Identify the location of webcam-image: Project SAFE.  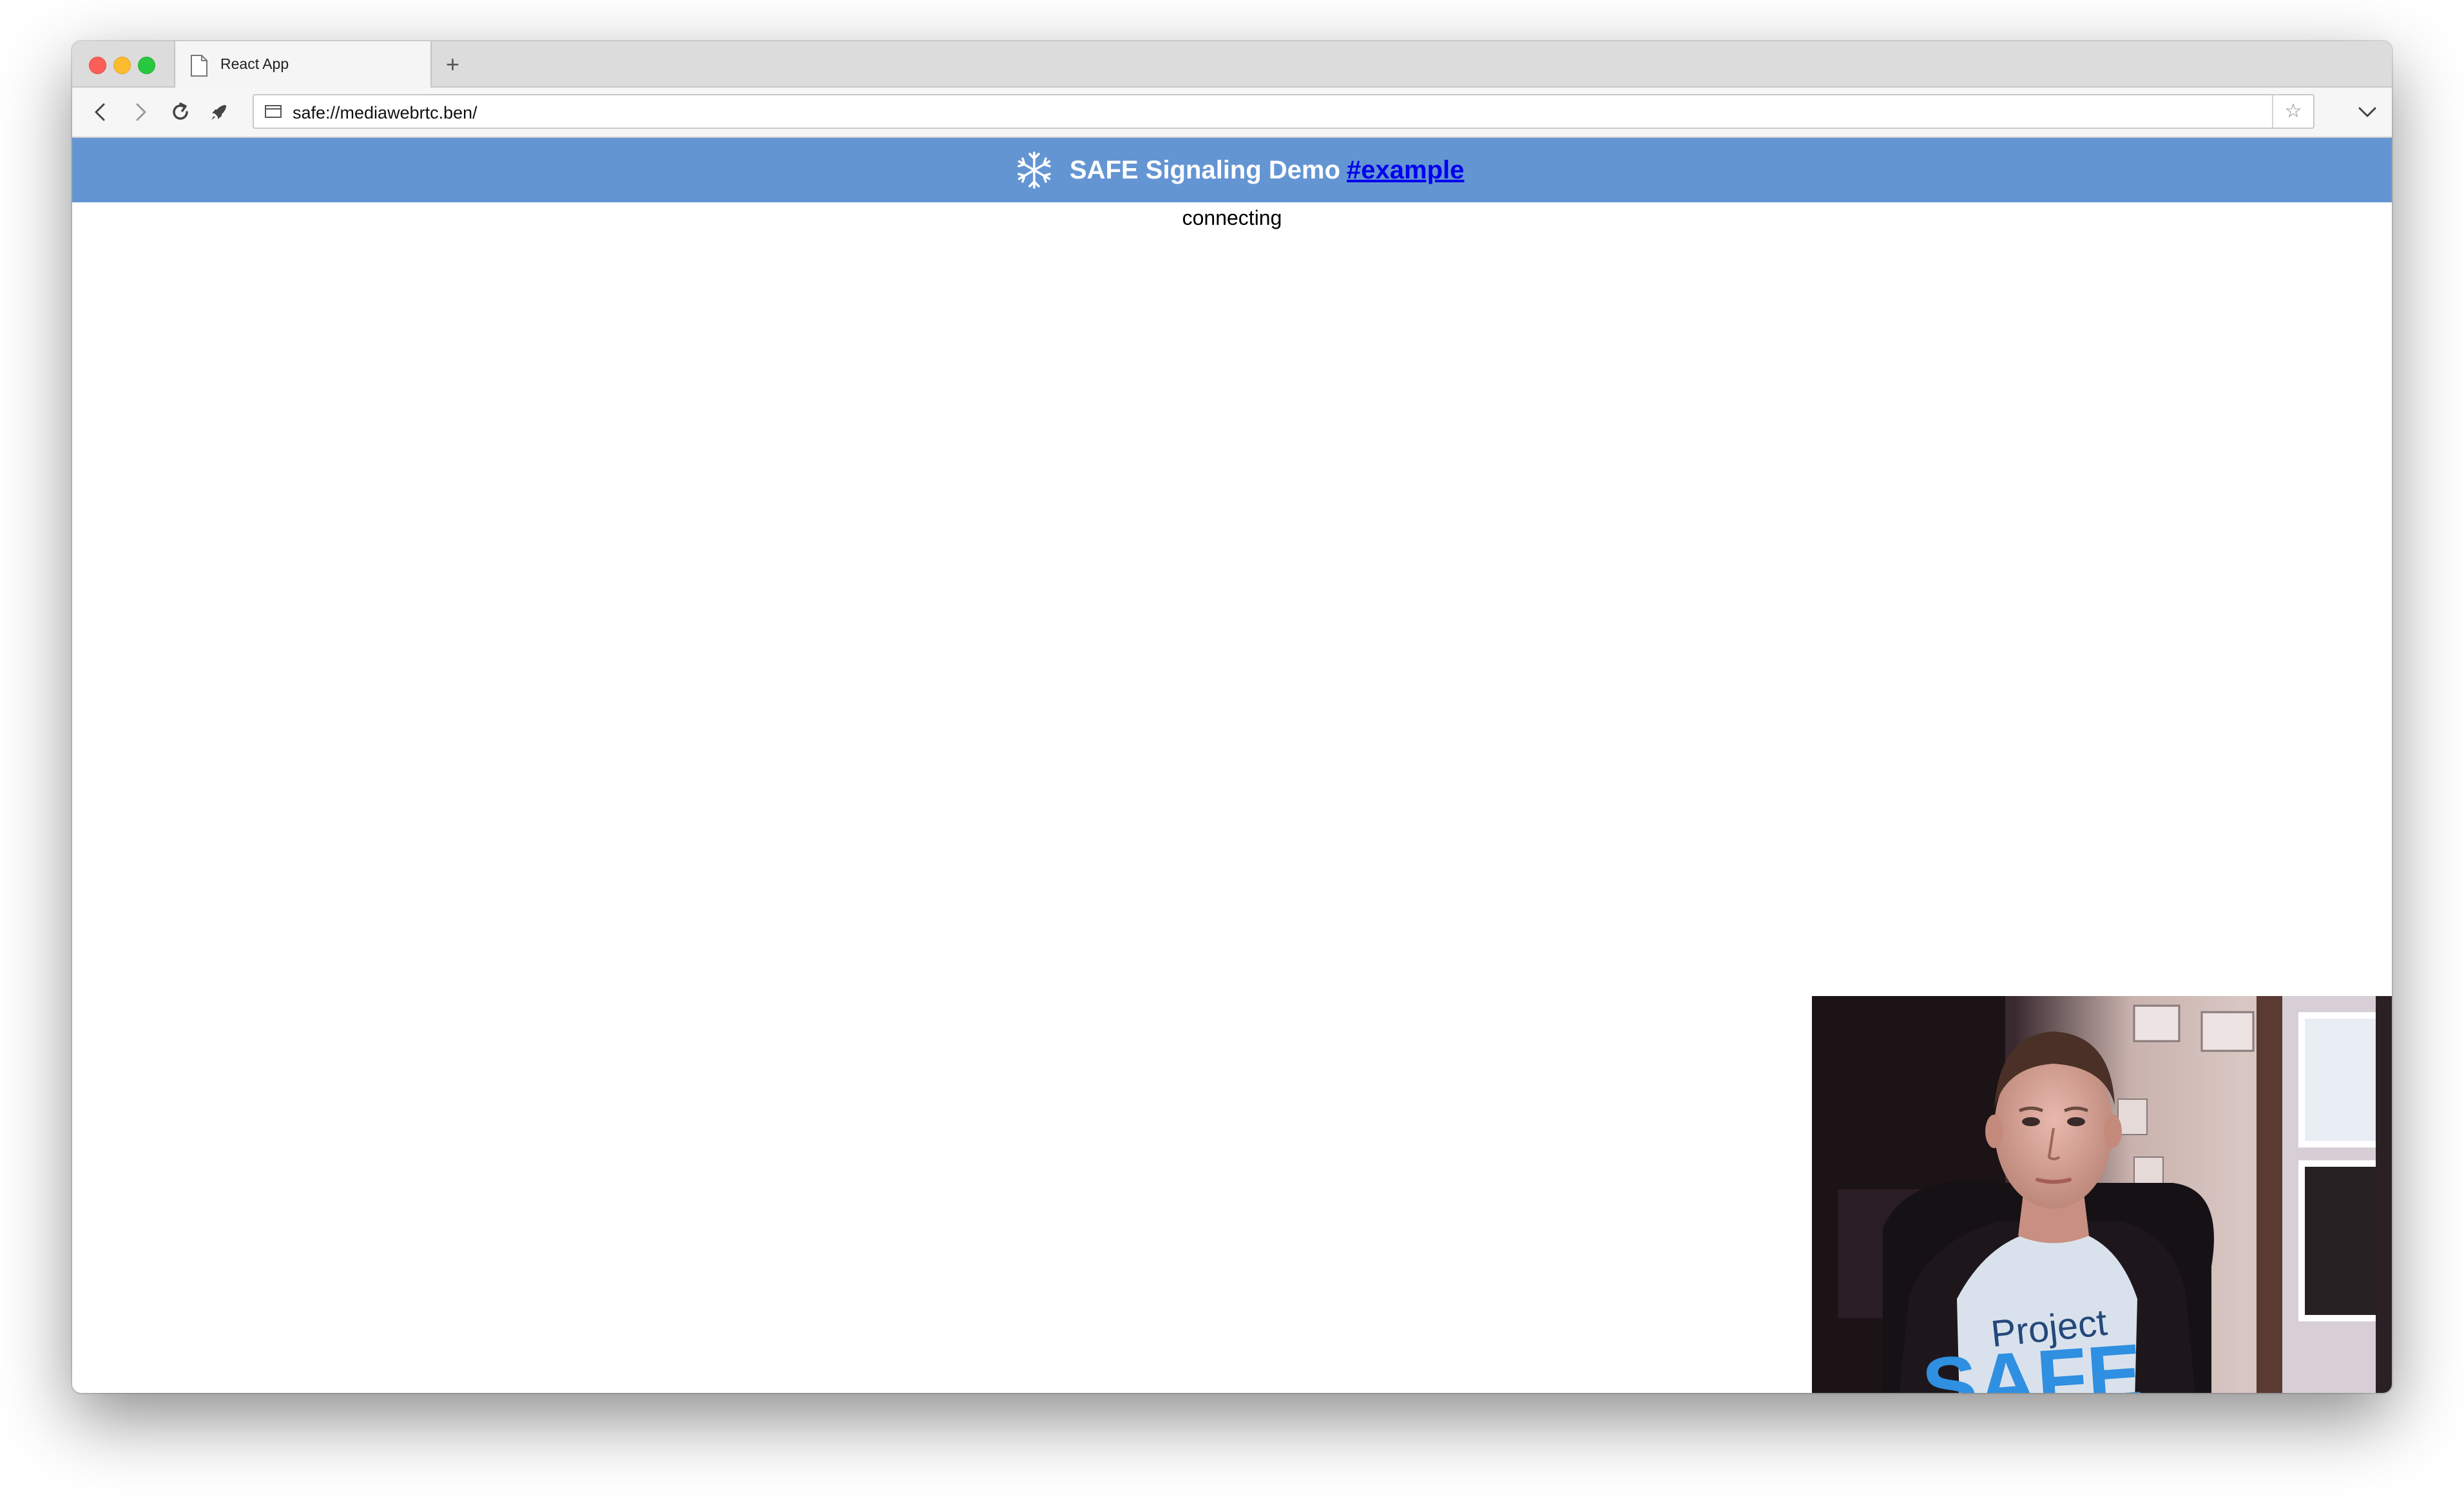
(2102, 1194).